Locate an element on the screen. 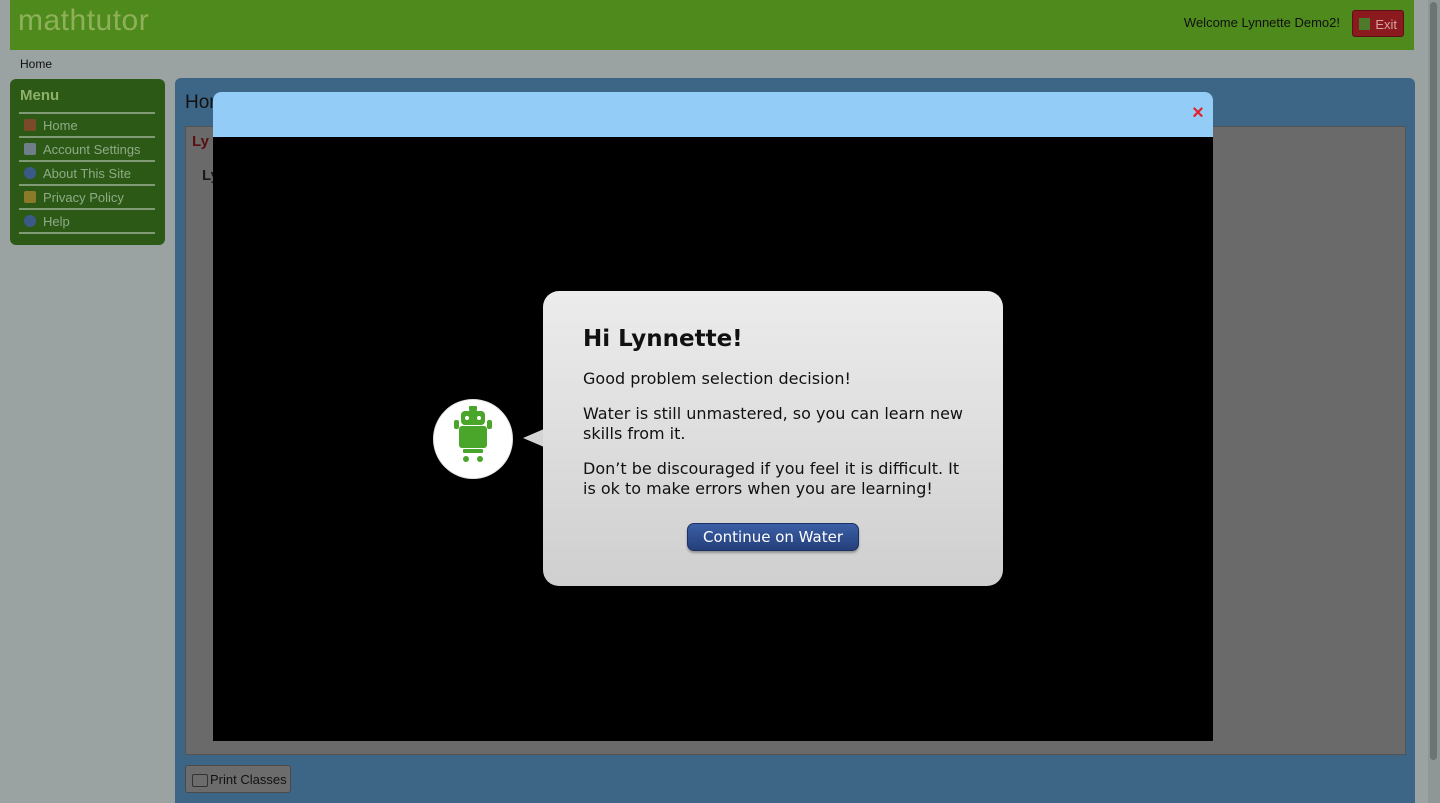 The height and width of the screenshot is (803, 1440). breadcrumb: Home is located at coordinates (36, 64).